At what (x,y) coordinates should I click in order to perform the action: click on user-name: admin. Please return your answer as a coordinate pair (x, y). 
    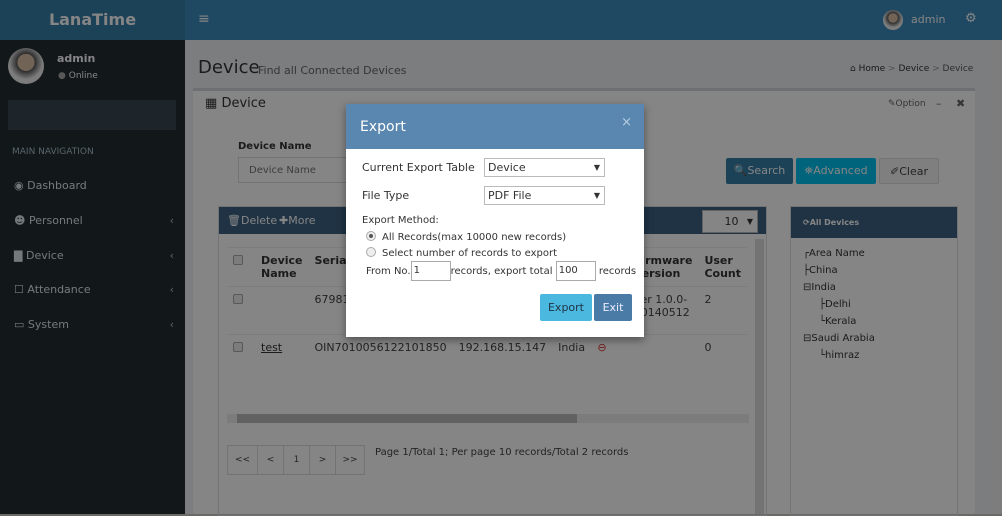
    Looking at the image, I should click on (928, 19).